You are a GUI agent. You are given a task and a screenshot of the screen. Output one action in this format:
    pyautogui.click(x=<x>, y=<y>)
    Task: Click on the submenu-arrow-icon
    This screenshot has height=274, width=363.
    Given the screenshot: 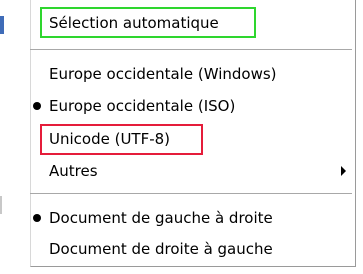 What is the action you would take?
    pyautogui.click(x=343, y=171)
    